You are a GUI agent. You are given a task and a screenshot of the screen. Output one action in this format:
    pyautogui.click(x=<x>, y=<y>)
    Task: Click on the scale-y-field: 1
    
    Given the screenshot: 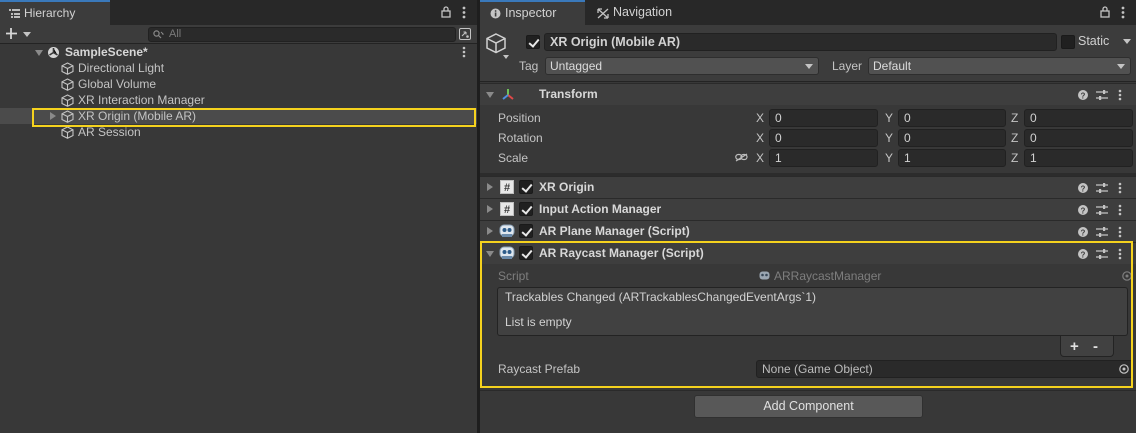 What is the action you would take?
    pyautogui.click(x=952, y=158)
    